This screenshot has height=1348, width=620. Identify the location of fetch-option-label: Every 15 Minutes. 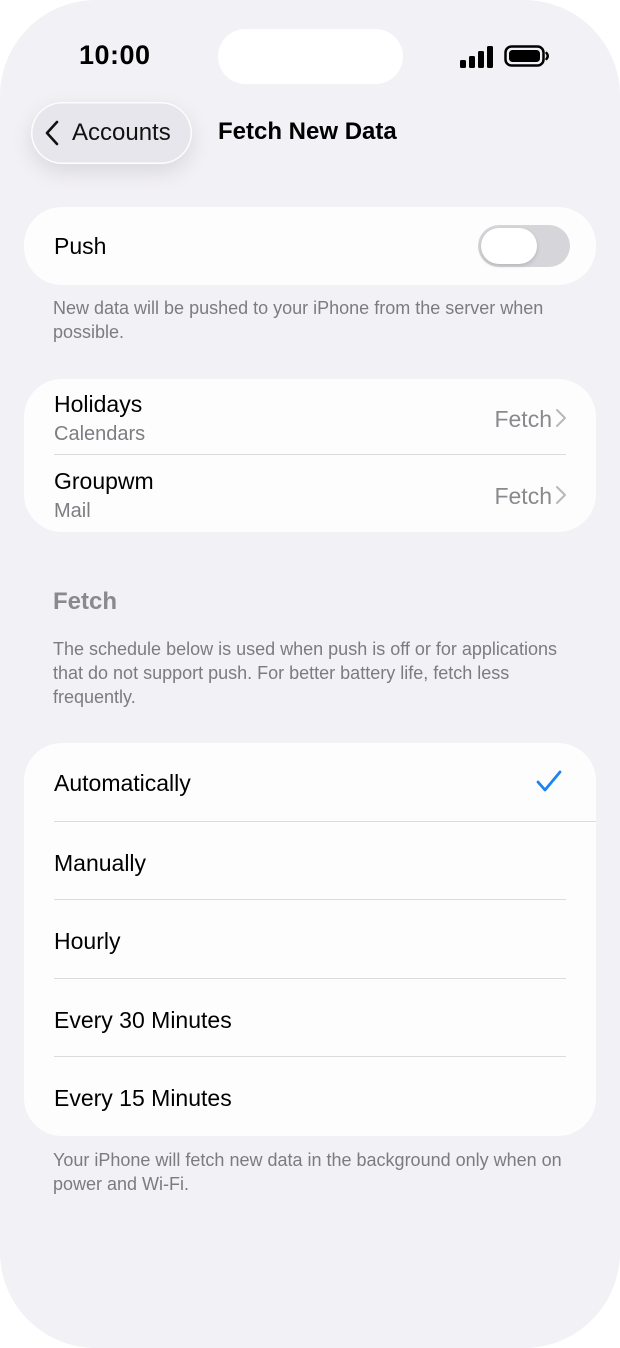
(143, 1098).